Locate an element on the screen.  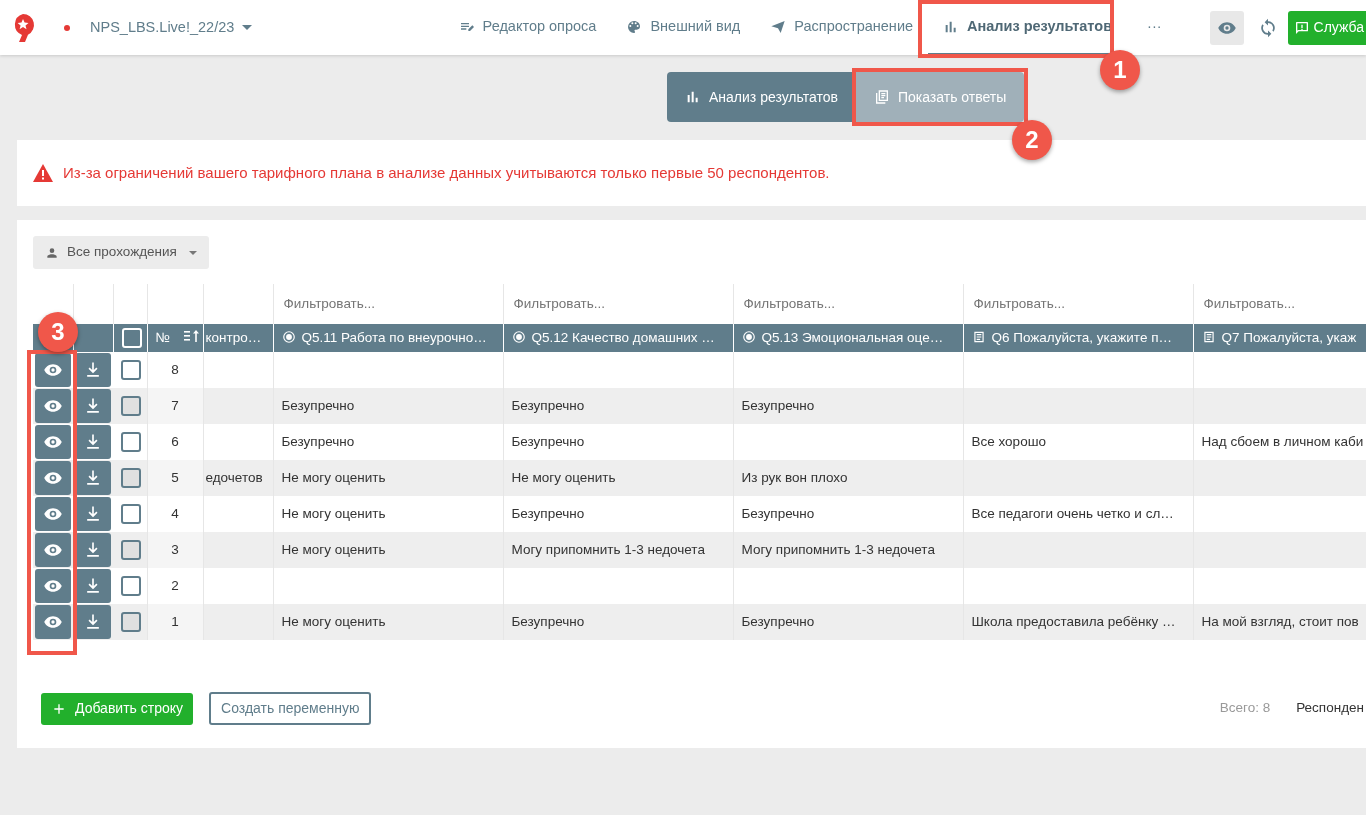
row-number: 4 is located at coordinates (175, 513).